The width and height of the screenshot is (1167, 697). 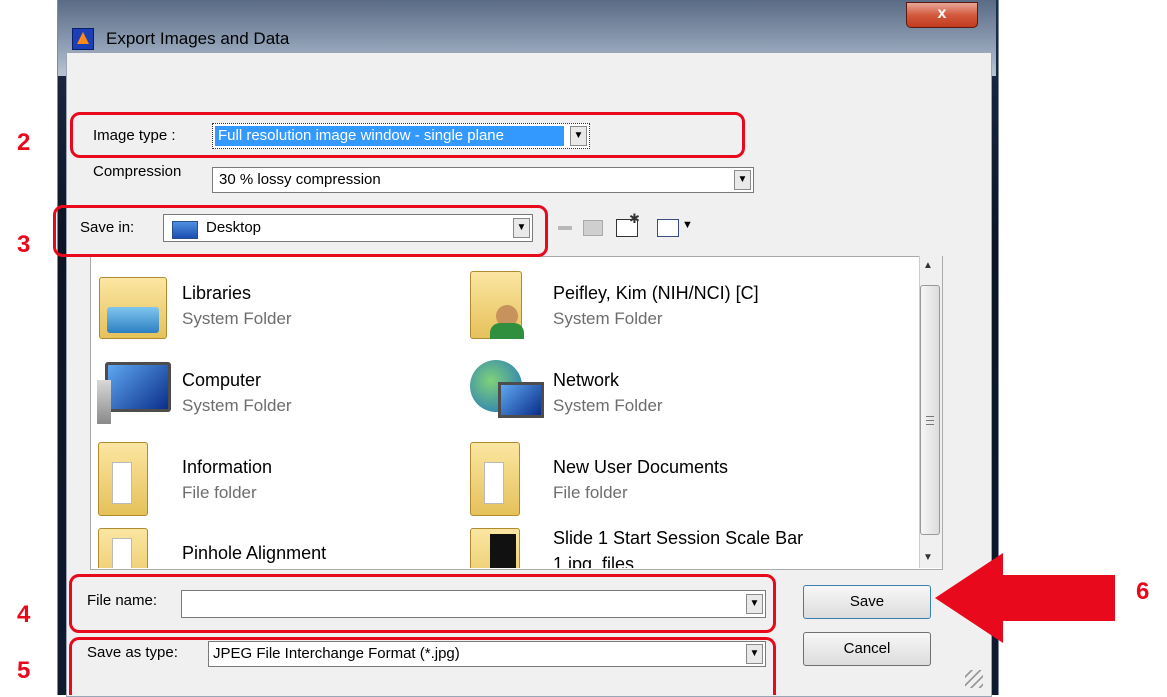 I want to click on list-item-name: Pinhole Alignment, so click(x=254, y=553).